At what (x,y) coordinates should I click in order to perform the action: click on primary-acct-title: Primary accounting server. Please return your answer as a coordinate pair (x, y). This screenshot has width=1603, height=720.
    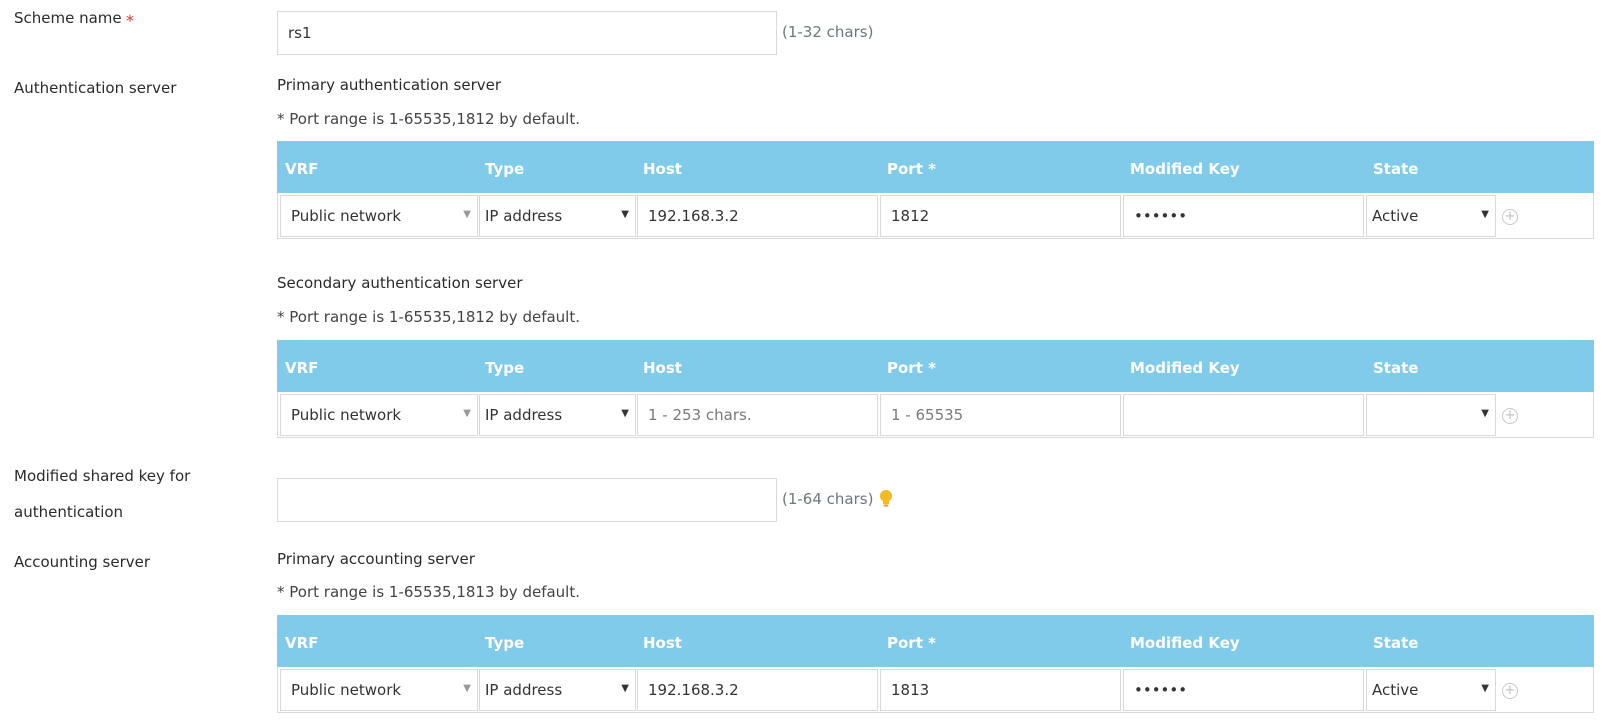
    Looking at the image, I should click on (376, 559).